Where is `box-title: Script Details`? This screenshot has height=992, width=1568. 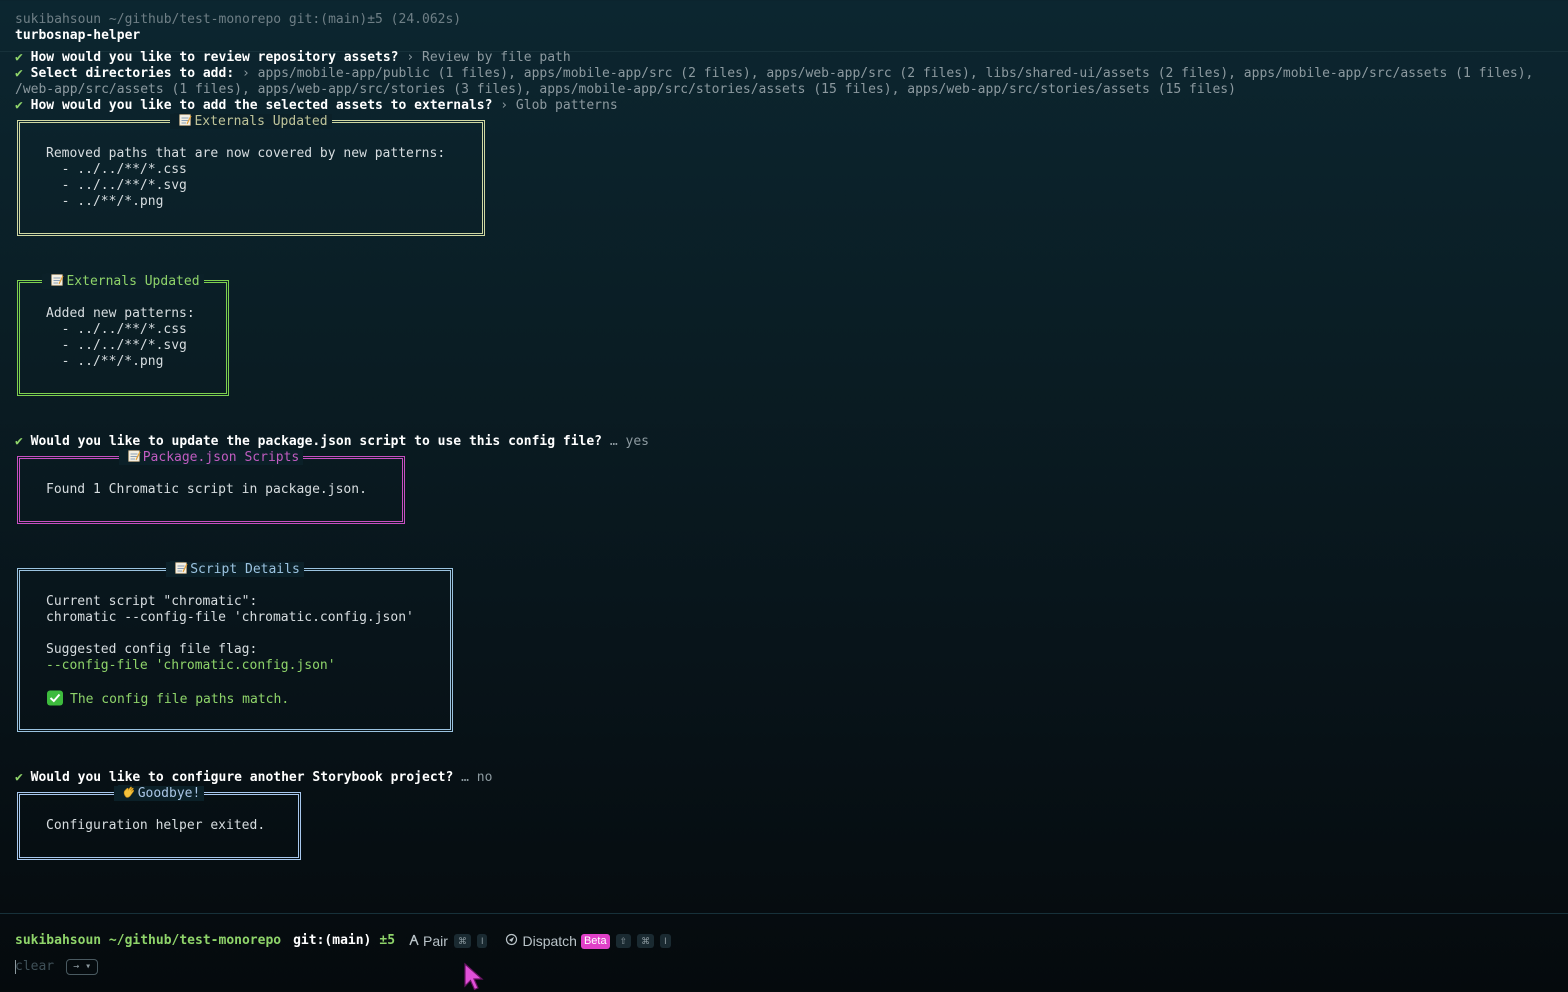 box-title: Script Details is located at coordinates (235, 569).